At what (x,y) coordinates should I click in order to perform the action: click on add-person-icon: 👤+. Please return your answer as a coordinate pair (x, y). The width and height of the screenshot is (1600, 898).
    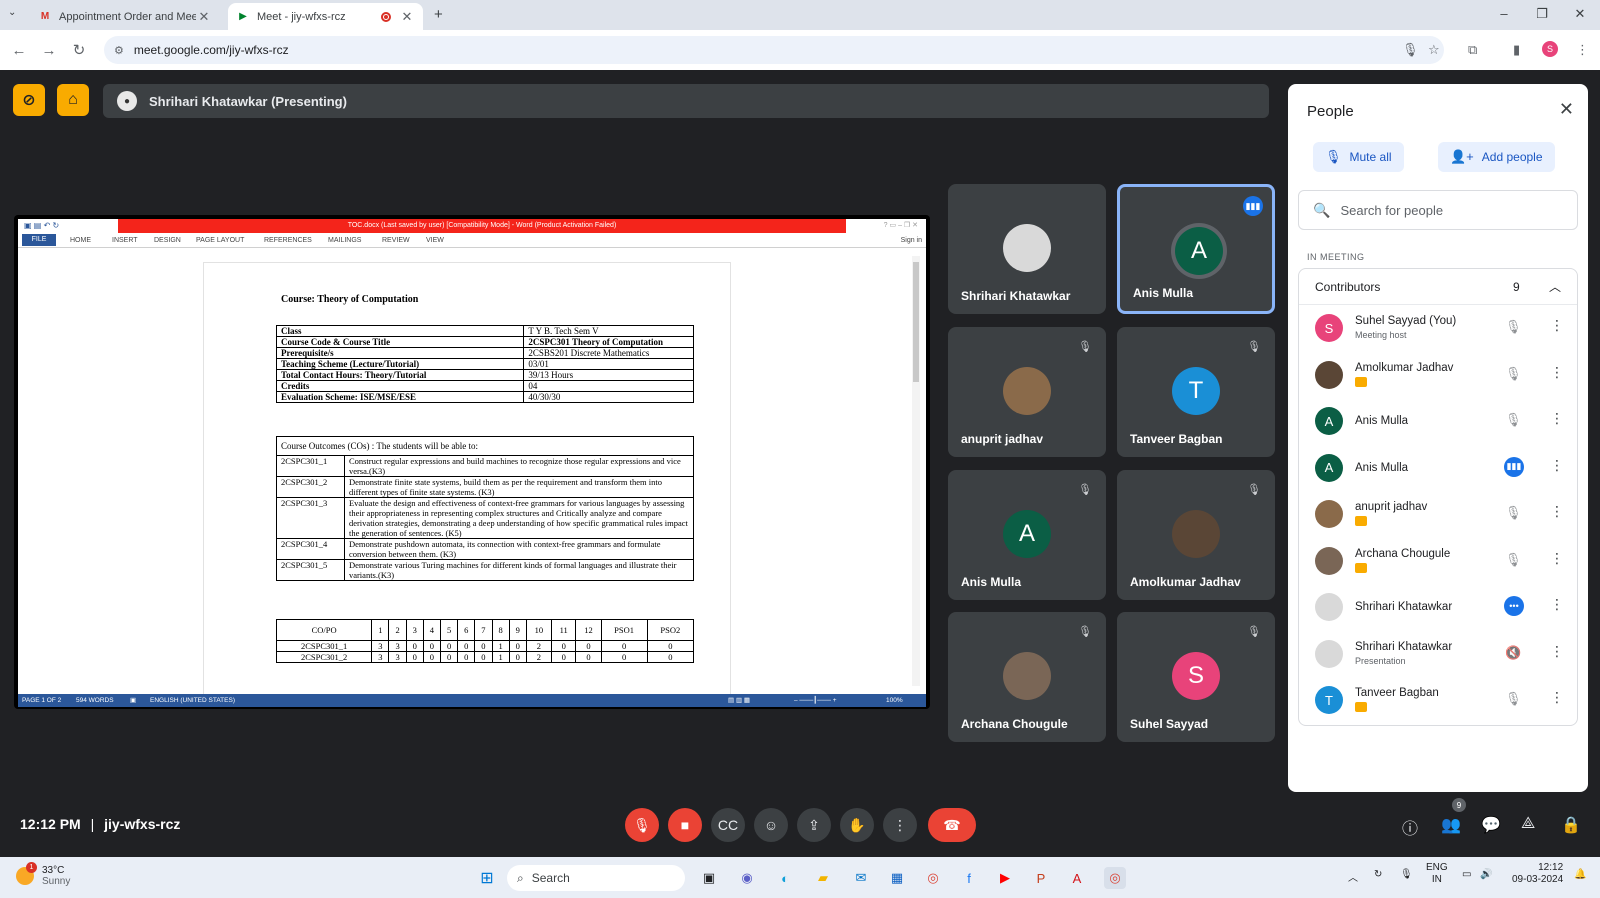
    Looking at the image, I should click on (1462, 156).